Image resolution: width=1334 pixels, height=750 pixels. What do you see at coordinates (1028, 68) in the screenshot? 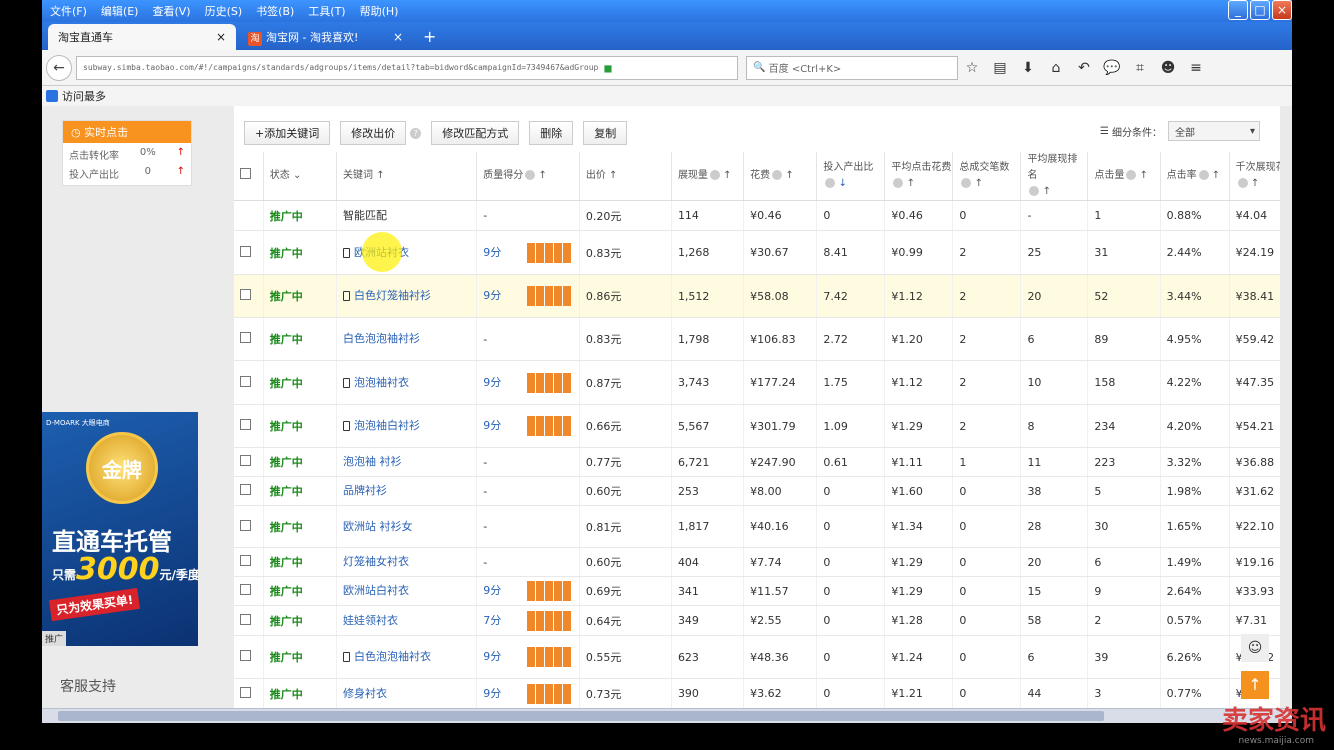
I see `download-icon: ⬇` at bounding box center [1028, 68].